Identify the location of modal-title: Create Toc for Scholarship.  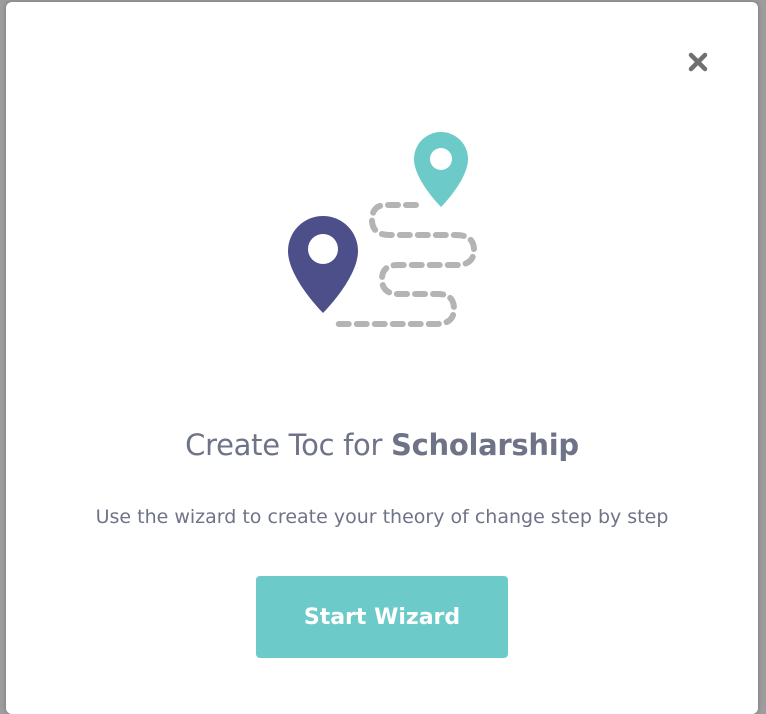
(382, 445).